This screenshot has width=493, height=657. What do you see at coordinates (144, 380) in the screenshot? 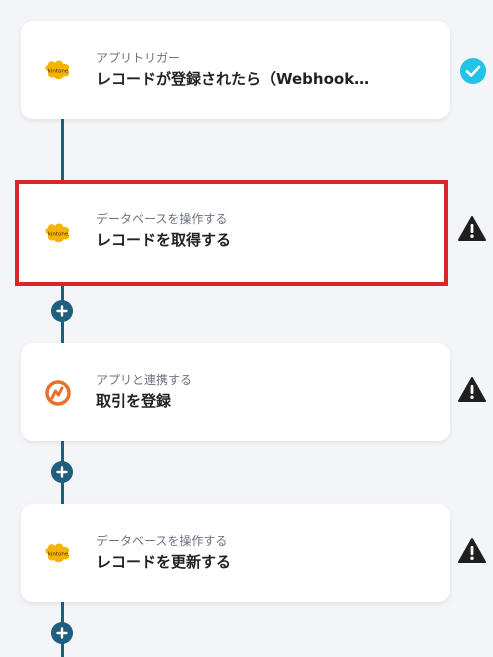
I see `step-subtitle: アプリと連携する` at bounding box center [144, 380].